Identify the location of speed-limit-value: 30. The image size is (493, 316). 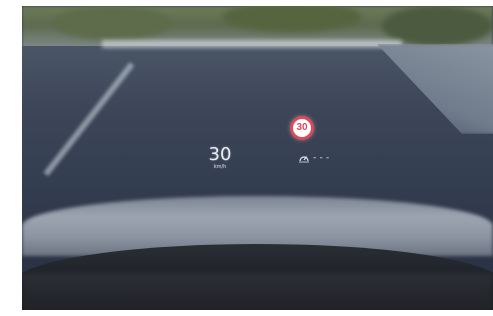
(302, 127).